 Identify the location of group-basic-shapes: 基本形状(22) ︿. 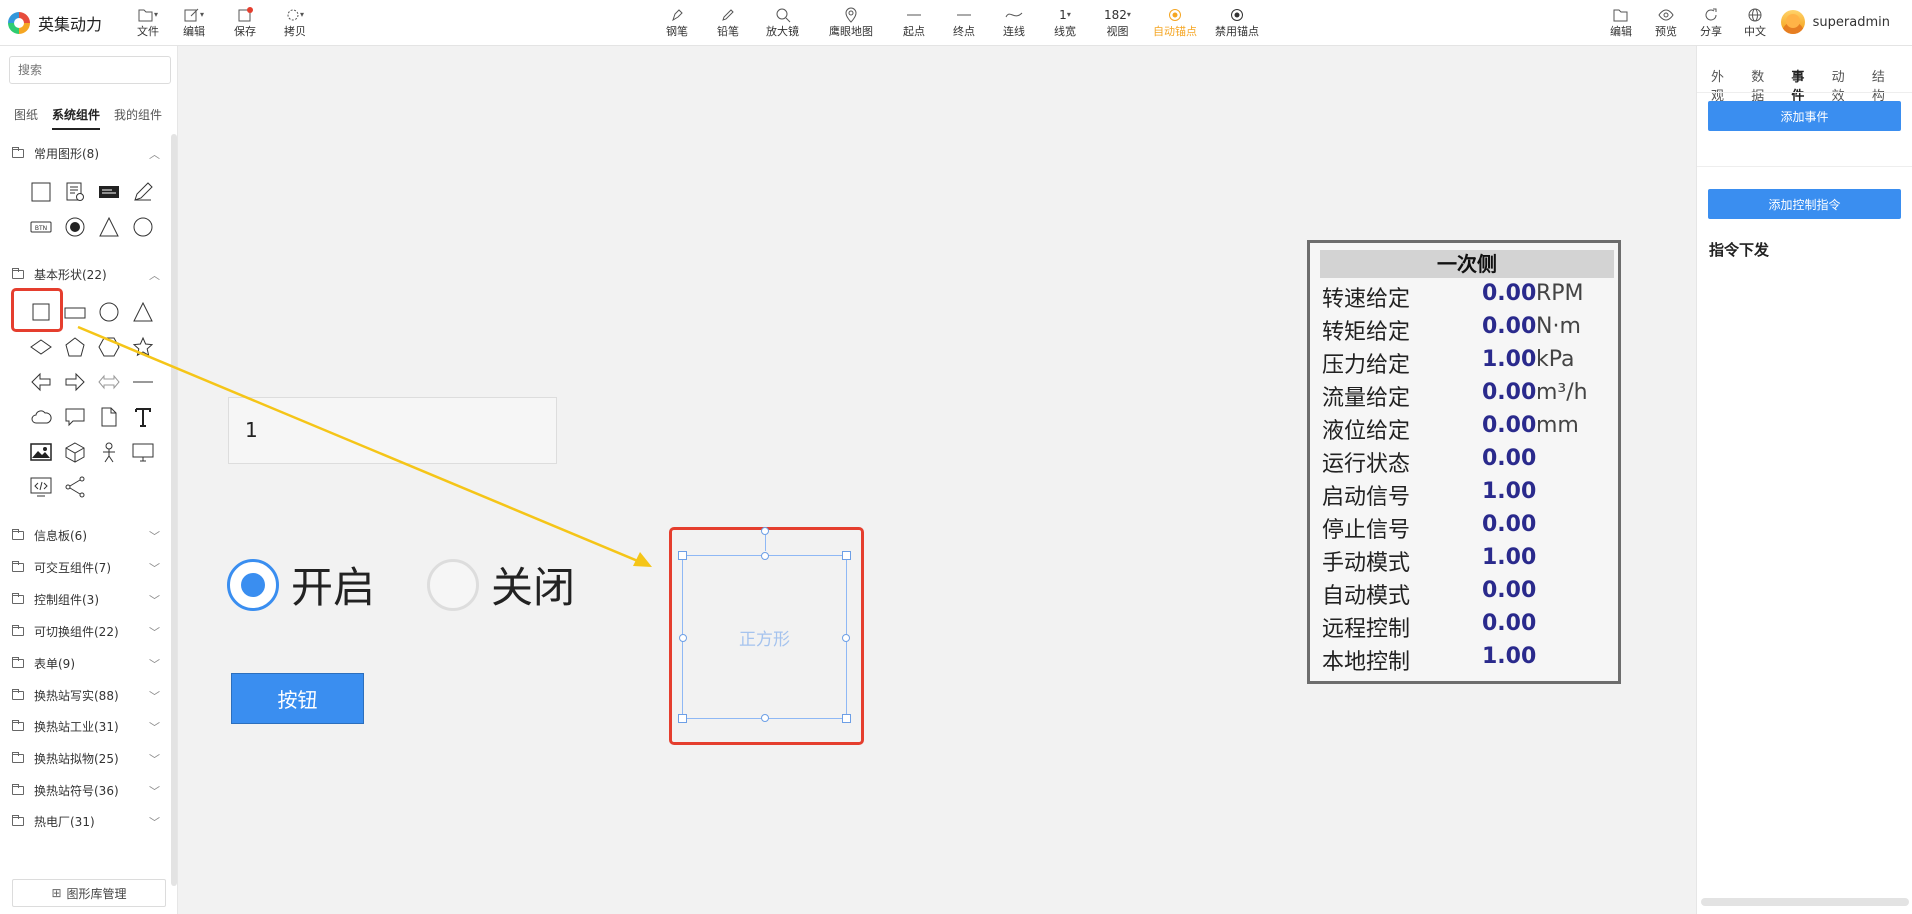
(86, 274).